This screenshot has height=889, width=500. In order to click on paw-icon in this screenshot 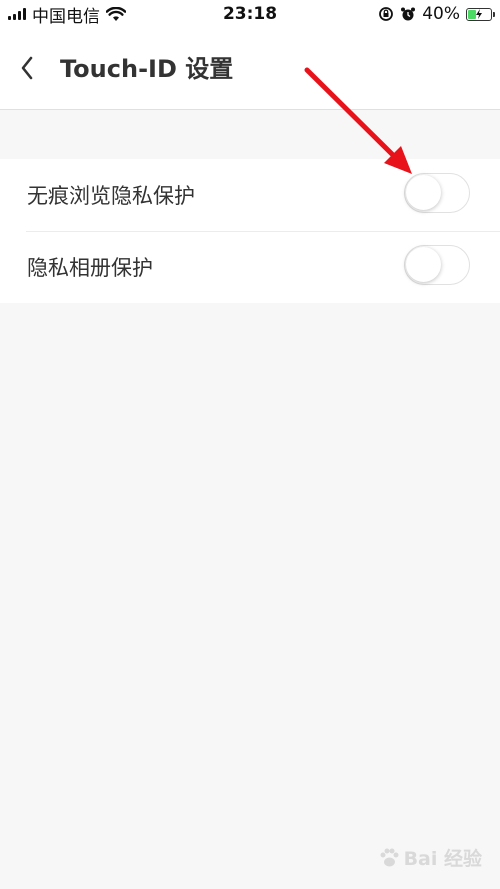, I will do `click(389, 857)`.